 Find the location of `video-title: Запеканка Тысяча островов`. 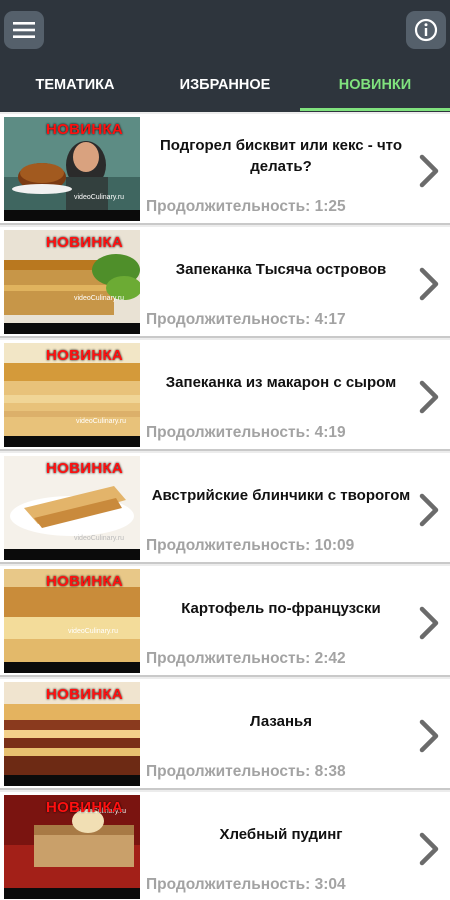

video-title: Запеканка Тысяча островов is located at coordinates (281, 269).